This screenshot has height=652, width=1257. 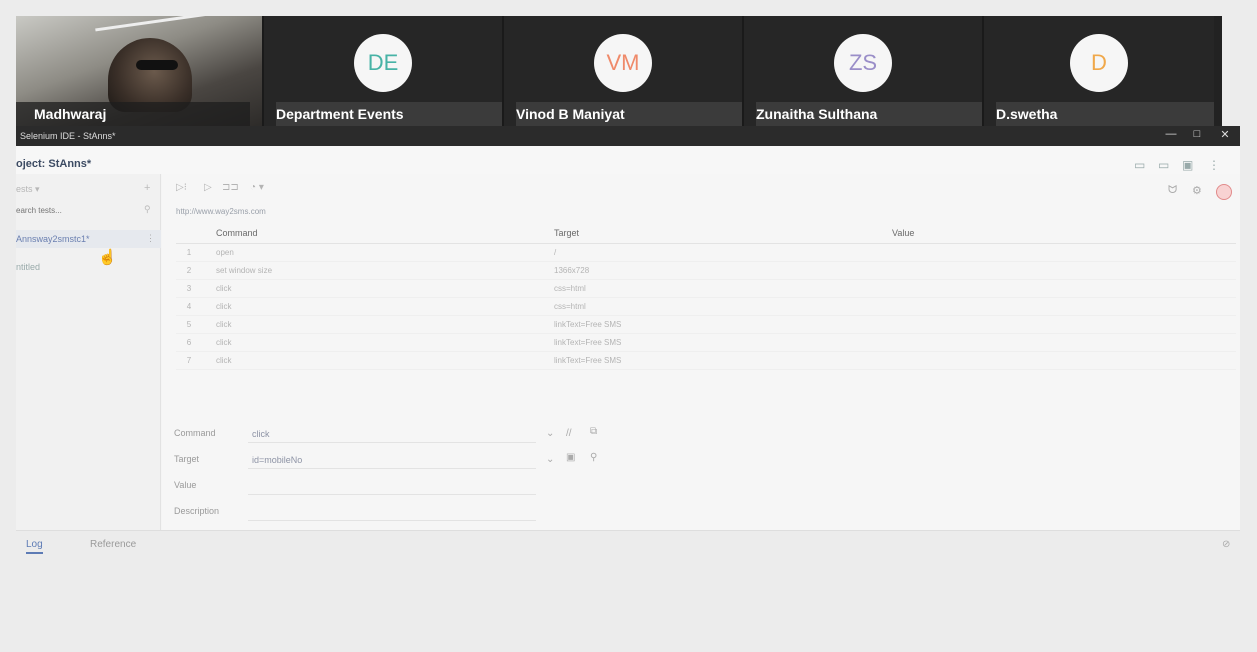 I want to click on avatar: DE, so click(x=383, y=63).